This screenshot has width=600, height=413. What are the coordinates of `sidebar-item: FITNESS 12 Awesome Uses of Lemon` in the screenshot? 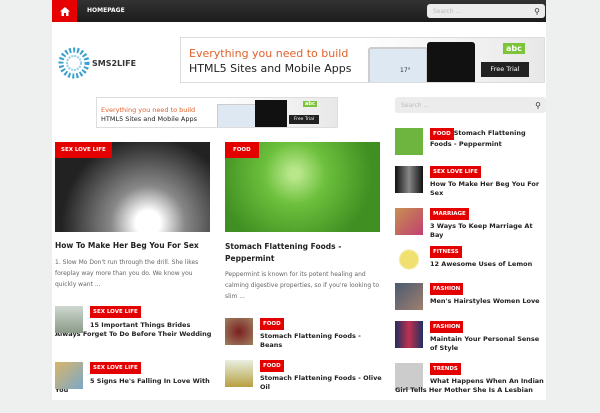 It's located at (470, 263).